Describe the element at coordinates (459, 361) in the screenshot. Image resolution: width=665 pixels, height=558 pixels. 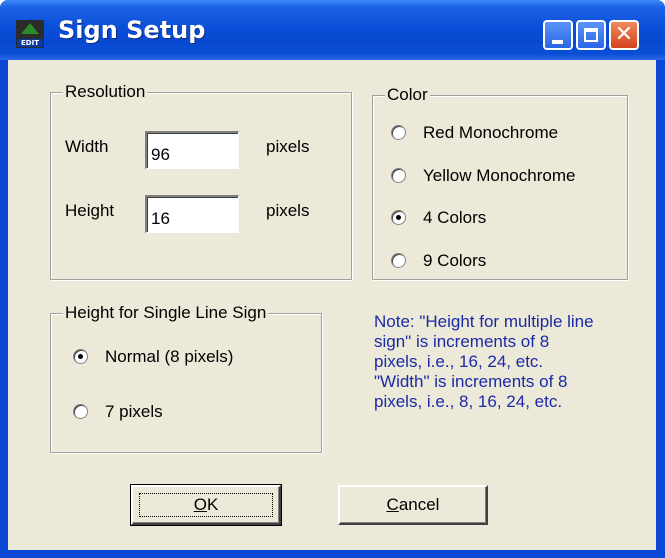
I see `note-line: pixels, i.e., 16, 24, etc.` at that location.